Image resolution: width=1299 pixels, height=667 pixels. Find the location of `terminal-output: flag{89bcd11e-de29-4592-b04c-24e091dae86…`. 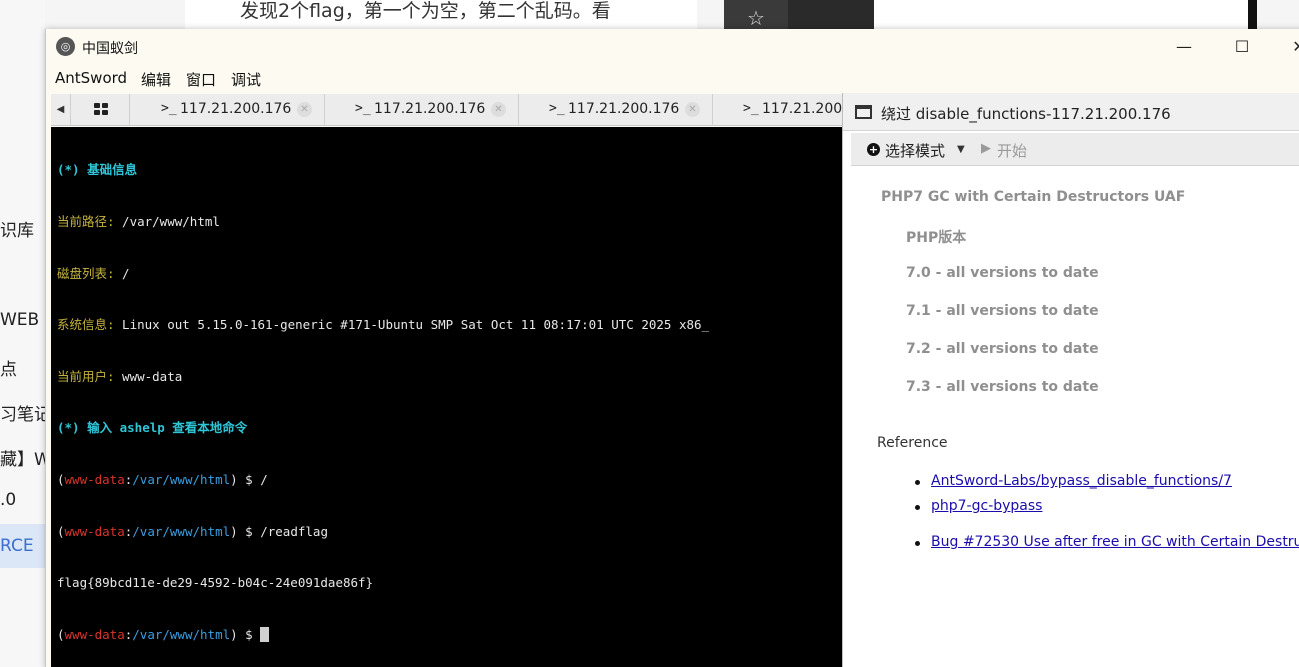

terminal-output: flag{89bcd11e-de29-4592-b04c-24e091dae86… is located at coordinates (215, 583).